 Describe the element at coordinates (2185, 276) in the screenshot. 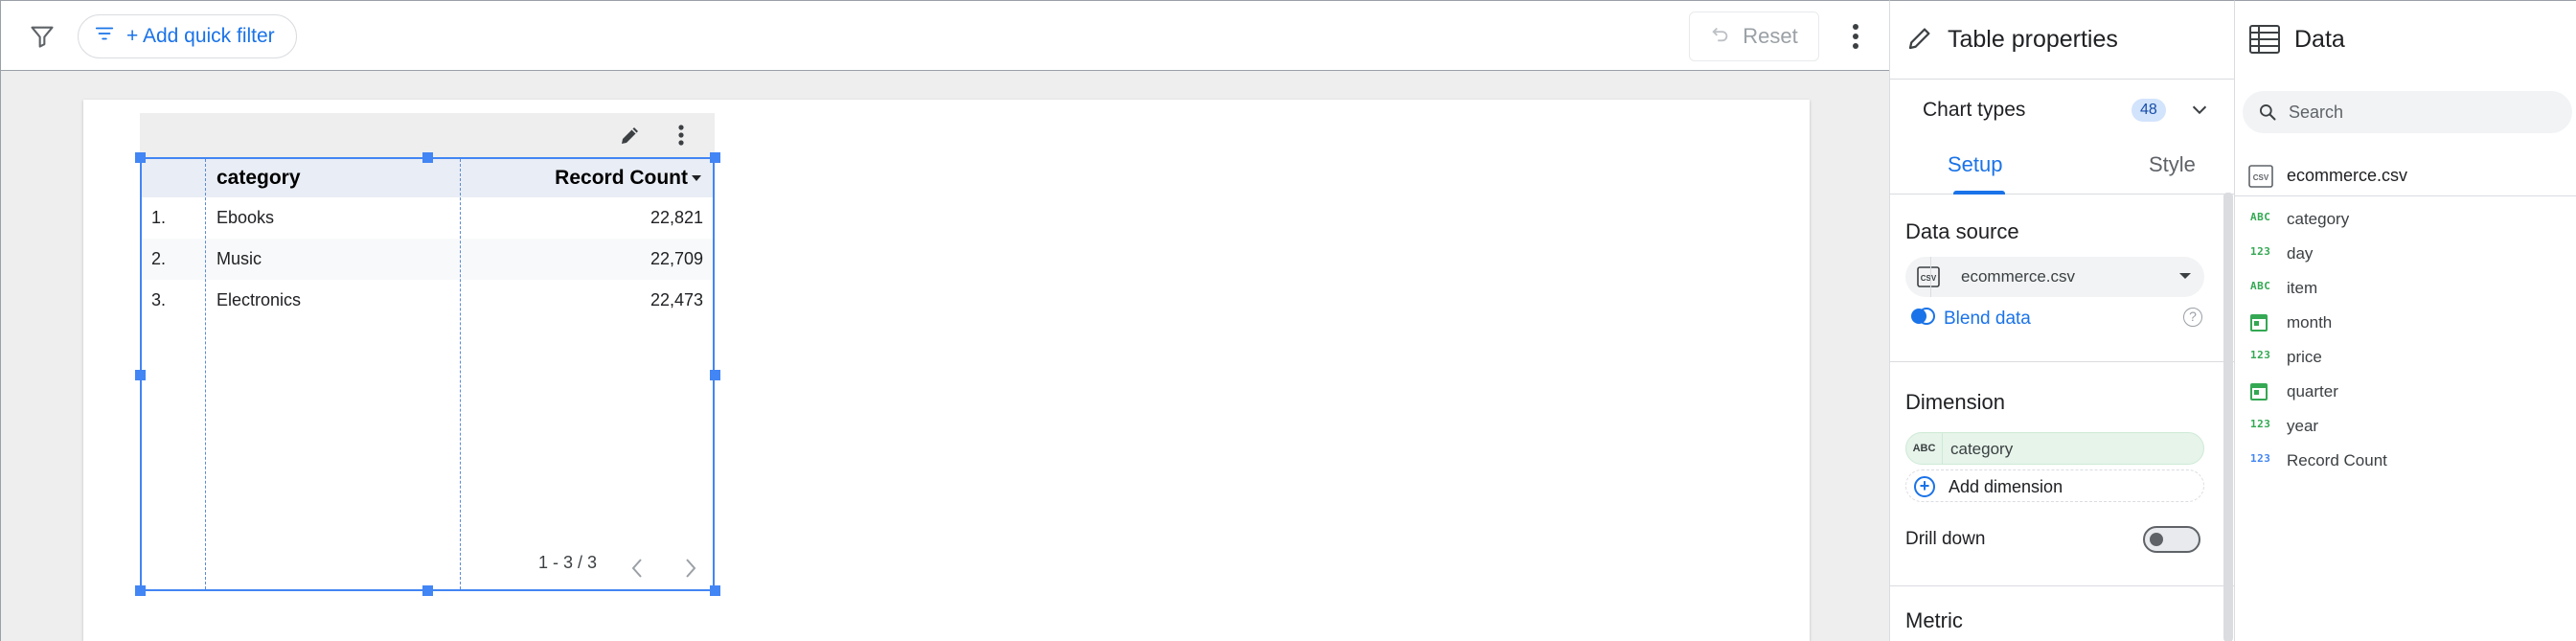

I see `dropdown-caret-icon` at that location.